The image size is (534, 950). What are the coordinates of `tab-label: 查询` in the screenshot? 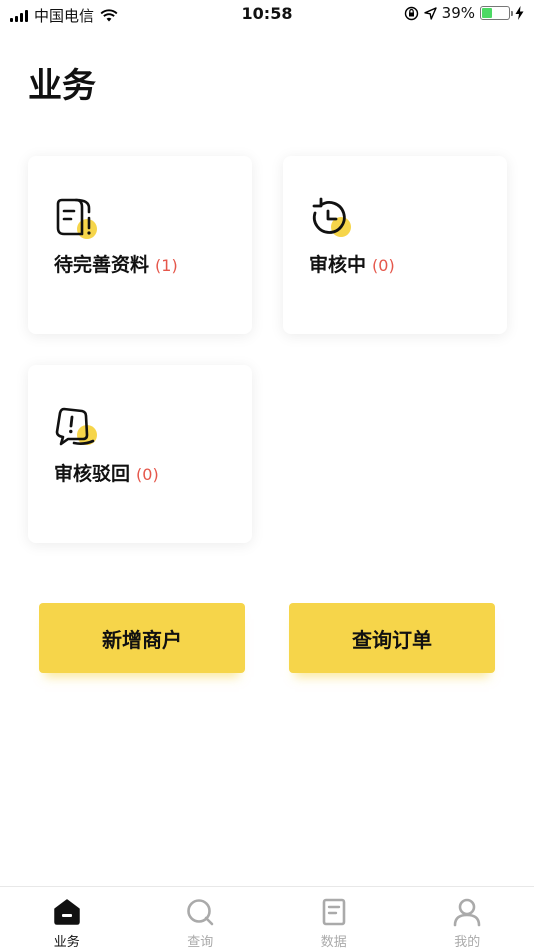 It's located at (200, 942).